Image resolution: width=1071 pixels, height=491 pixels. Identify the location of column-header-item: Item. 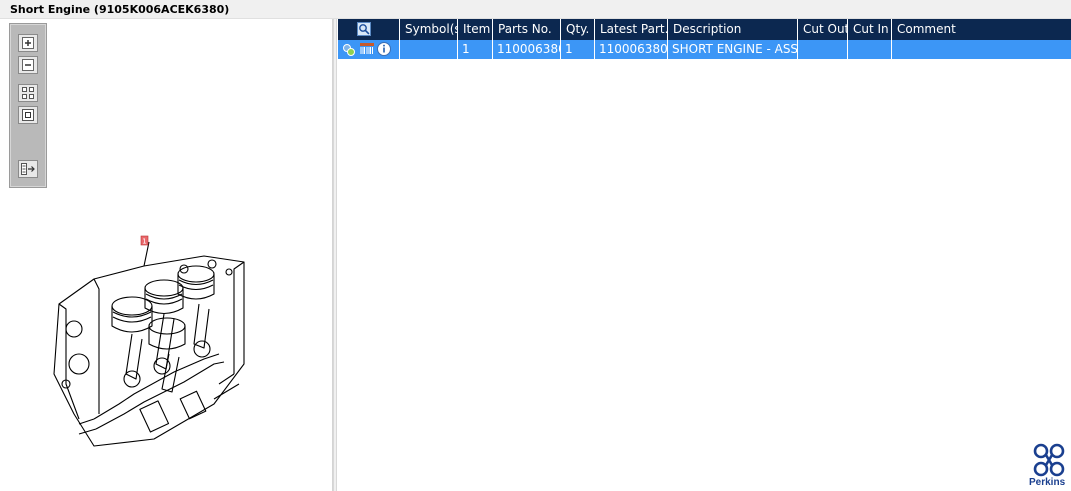
(475, 29).